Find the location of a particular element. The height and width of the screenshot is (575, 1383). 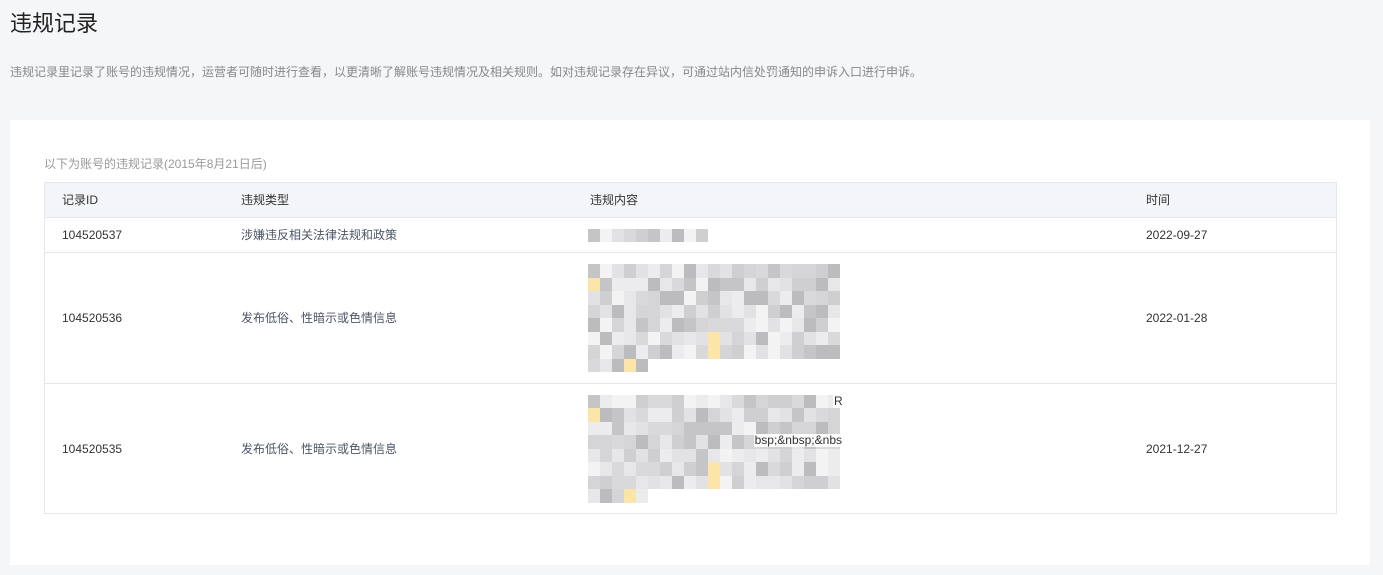

table-header: 记录ID 违规类型 违规内容 时间 is located at coordinates (690, 200).